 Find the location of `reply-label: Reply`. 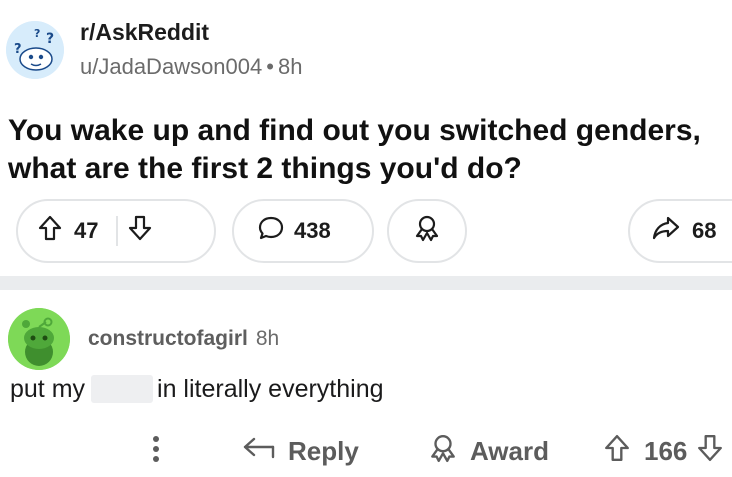

reply-label: Reply is located at coordinates (323, 450).